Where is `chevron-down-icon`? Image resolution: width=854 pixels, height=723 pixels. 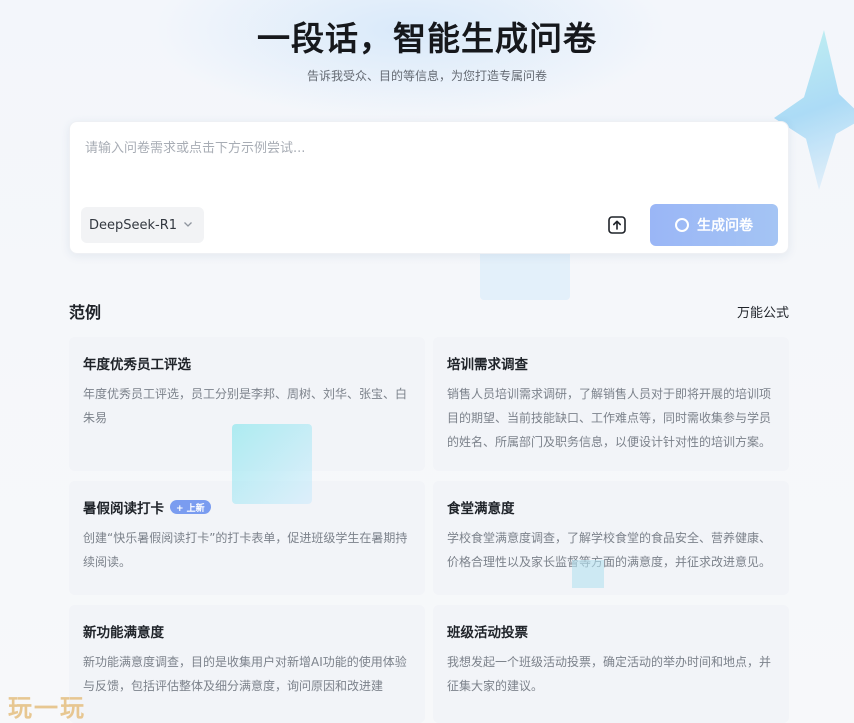 chevron-down-icon is located at coordinates (188, 224).